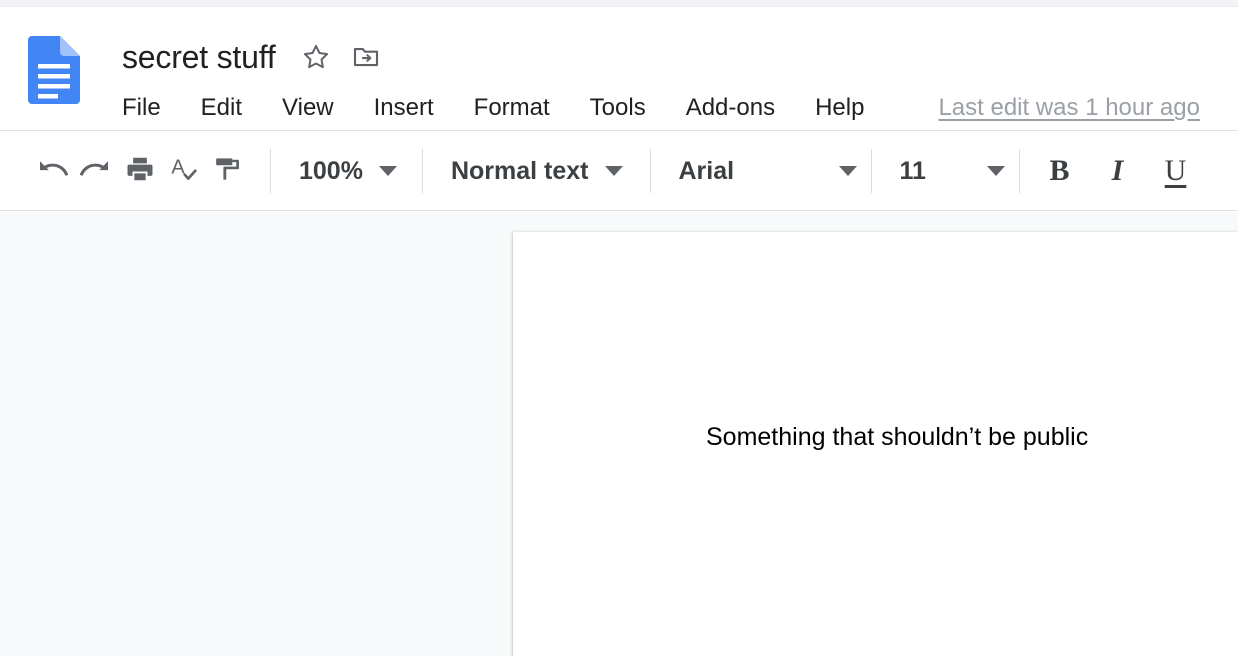 The width and height of the screenshot is (1238, 656). I want to click on docs-file-icon, so click(54, 70).